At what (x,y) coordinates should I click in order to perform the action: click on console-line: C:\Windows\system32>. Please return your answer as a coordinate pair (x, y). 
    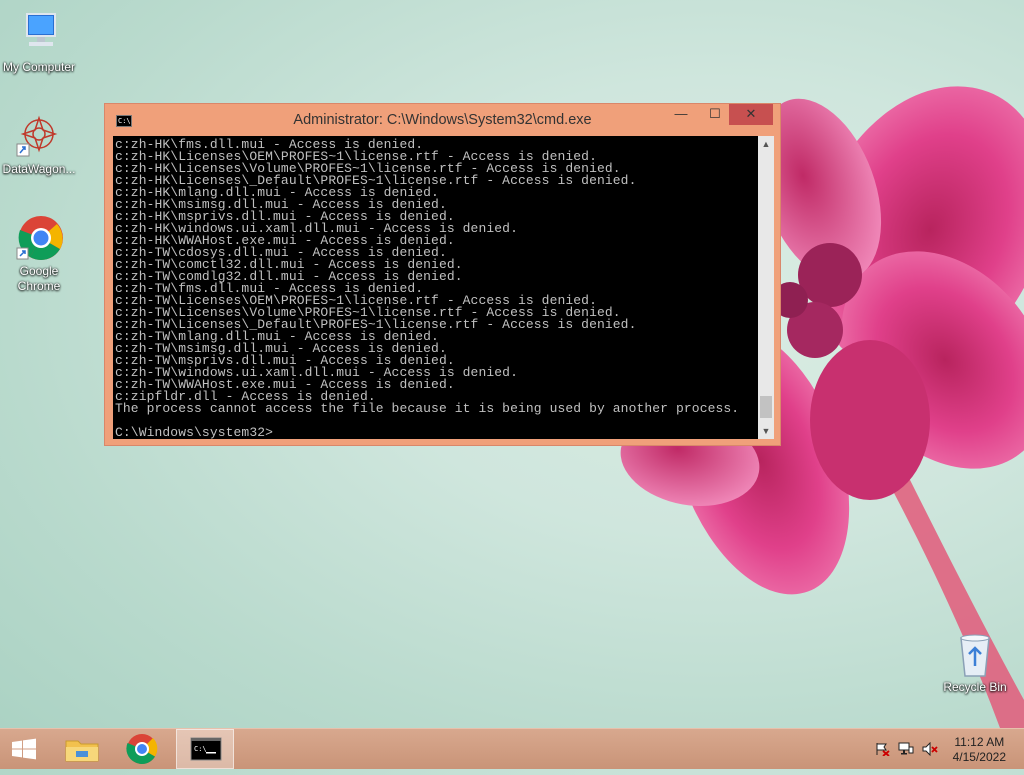
    Looking at the image, I should click on (194, 432).